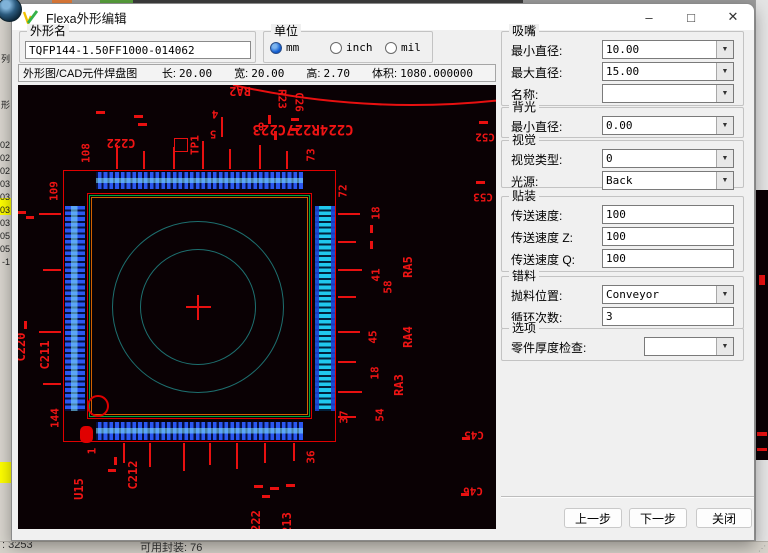 The height and width of the screenshot is (553, 768). Describe the element at coordinates (483, 197) in the screenshot. I see `silkscreen-label: C53` at that location.